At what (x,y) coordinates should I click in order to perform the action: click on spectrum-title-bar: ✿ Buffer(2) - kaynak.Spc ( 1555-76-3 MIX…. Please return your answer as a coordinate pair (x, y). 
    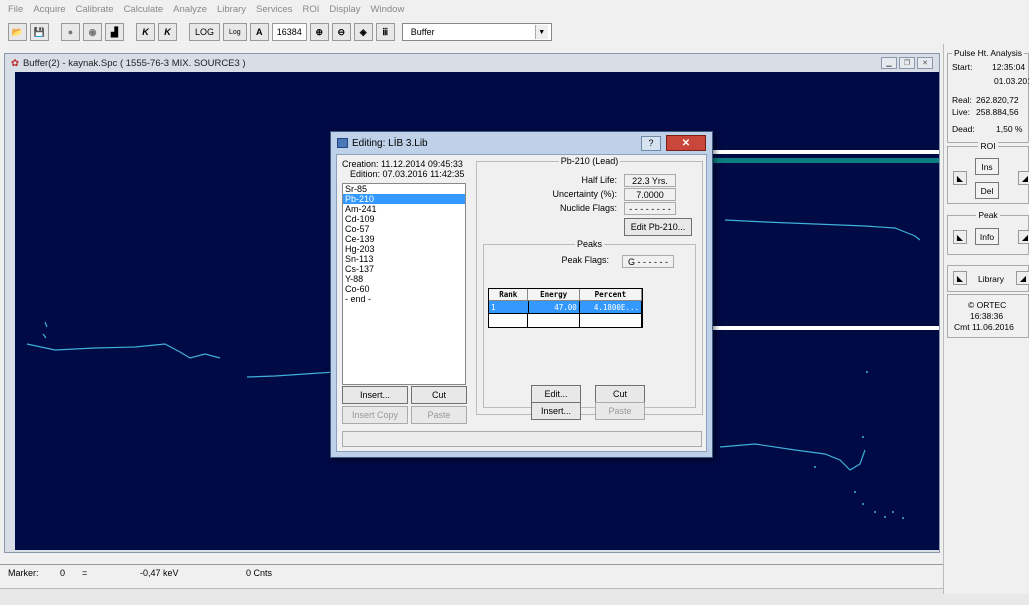
    Looking at the image, I should click on (472, 63).